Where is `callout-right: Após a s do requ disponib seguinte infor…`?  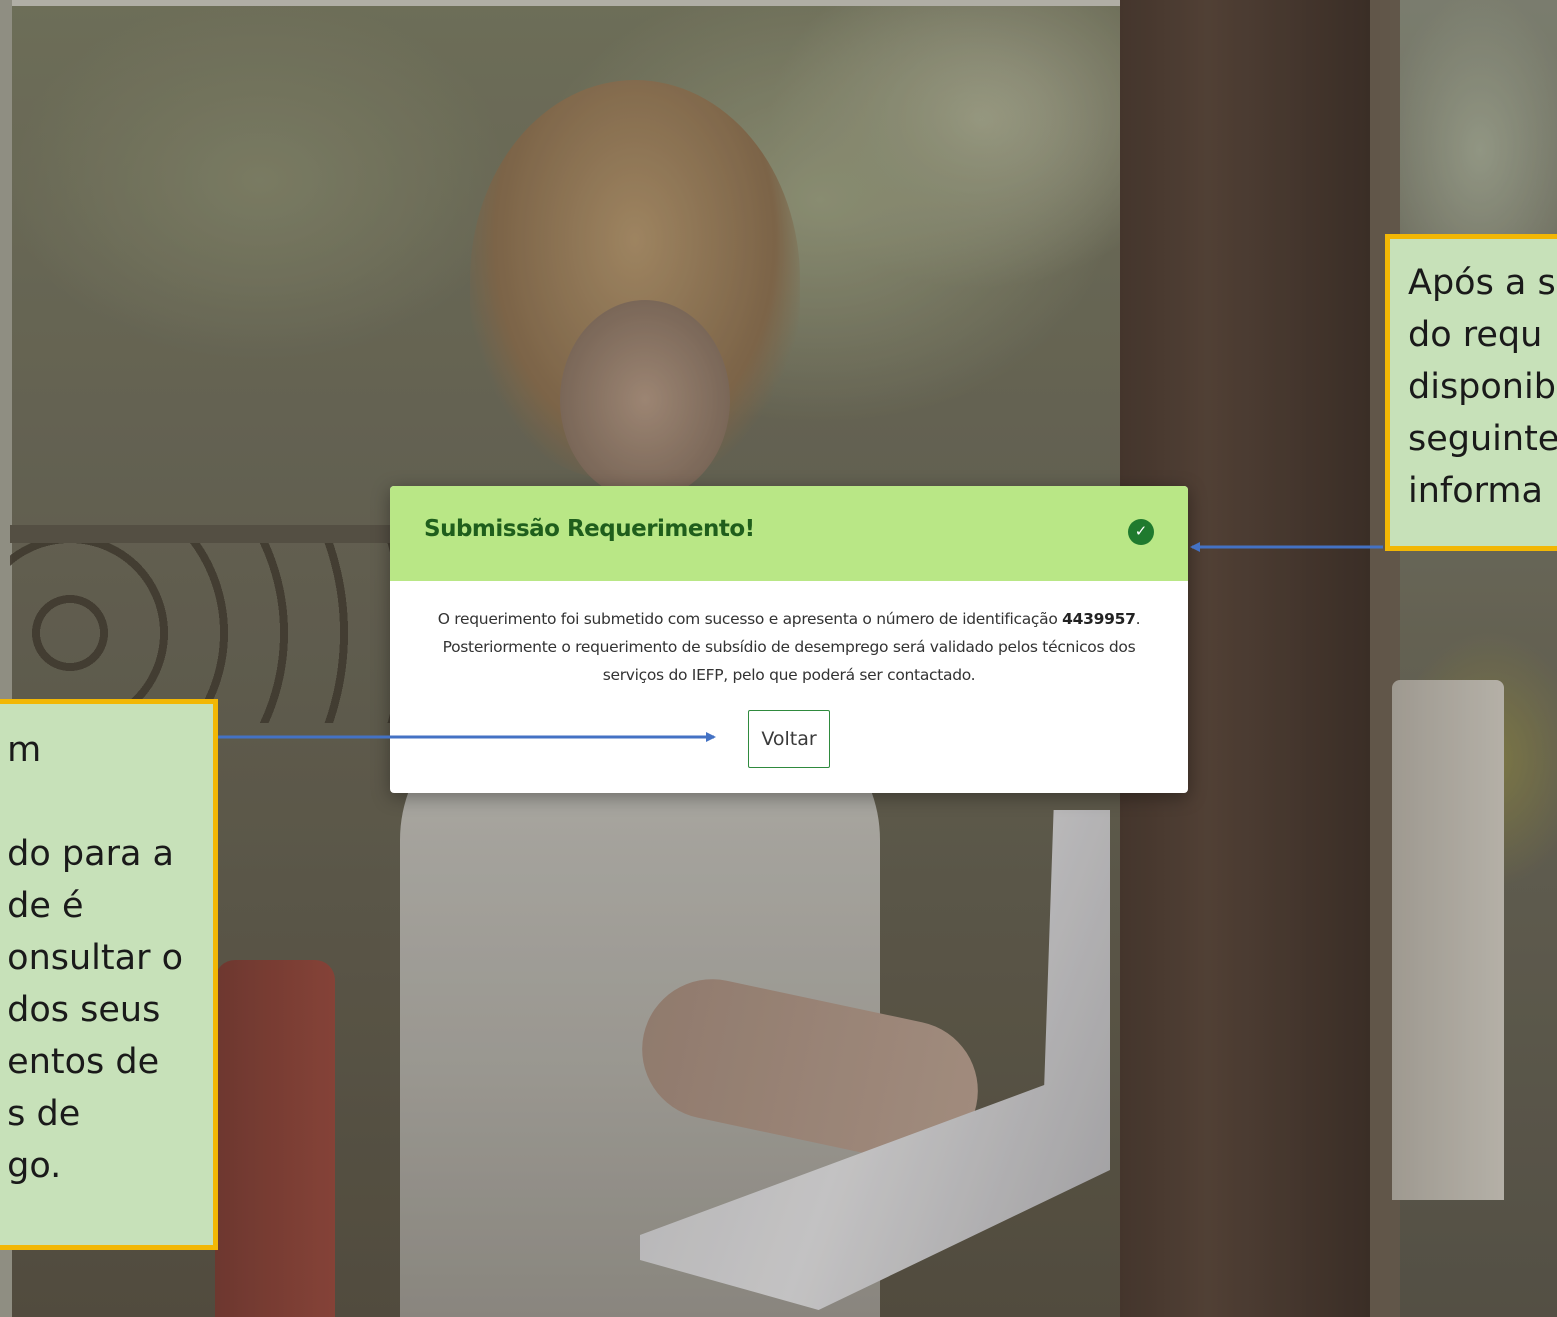
callout-right: Após a s do requ disponib seguinte infor… is located at coordinates (1471, 392).